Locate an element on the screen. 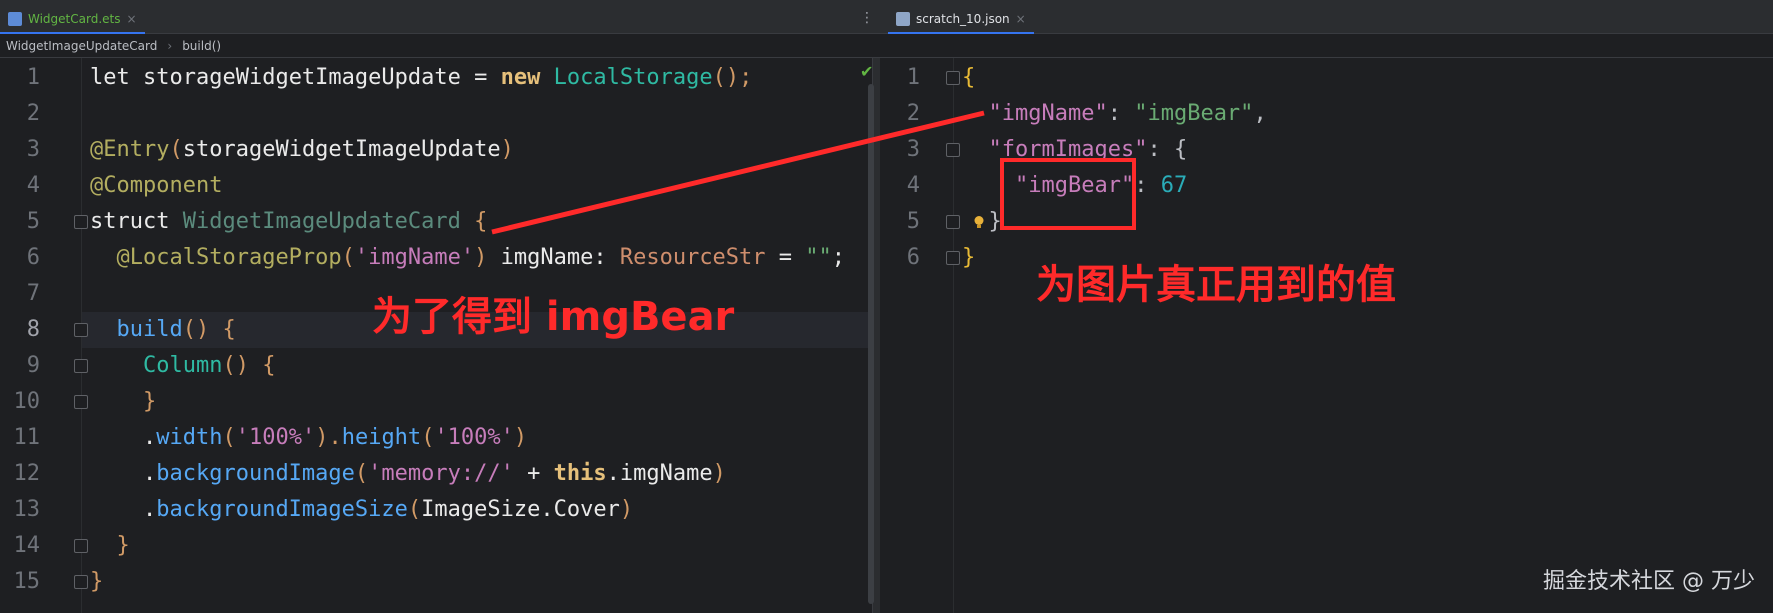 The width and height of the screenshot is (1773, 613). code-token: storageWidgetImageUpdate is located at coordinates (341, 149).